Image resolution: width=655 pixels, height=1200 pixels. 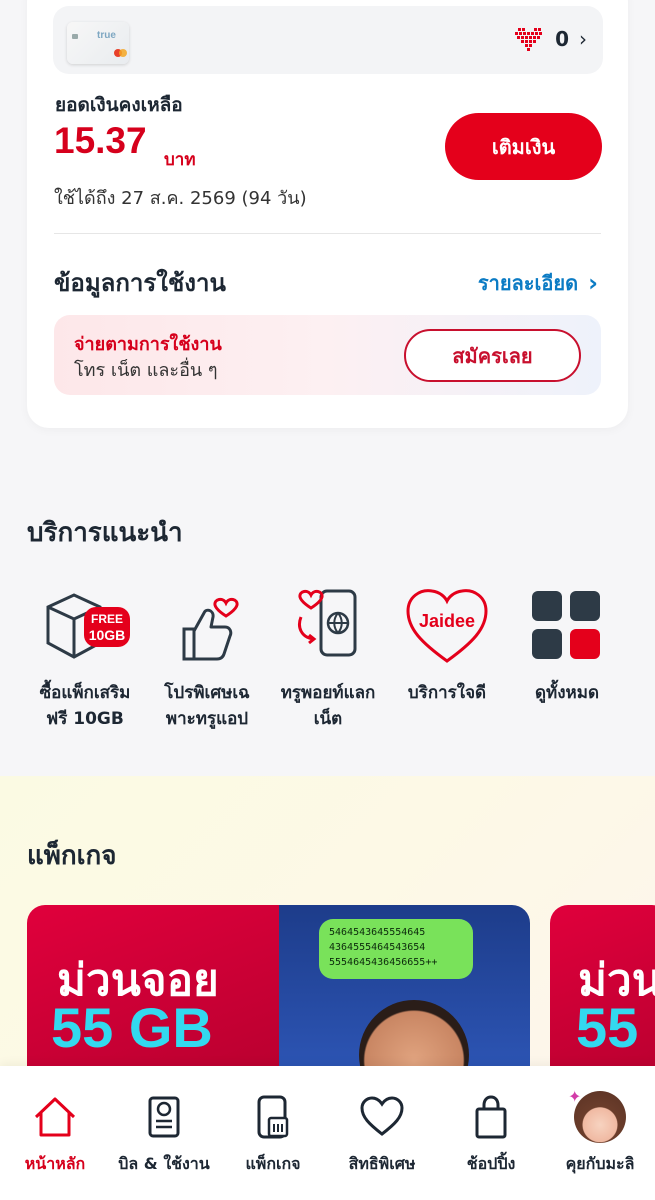 I want to click on card-brand-text: true, so click(x=106, y=35).